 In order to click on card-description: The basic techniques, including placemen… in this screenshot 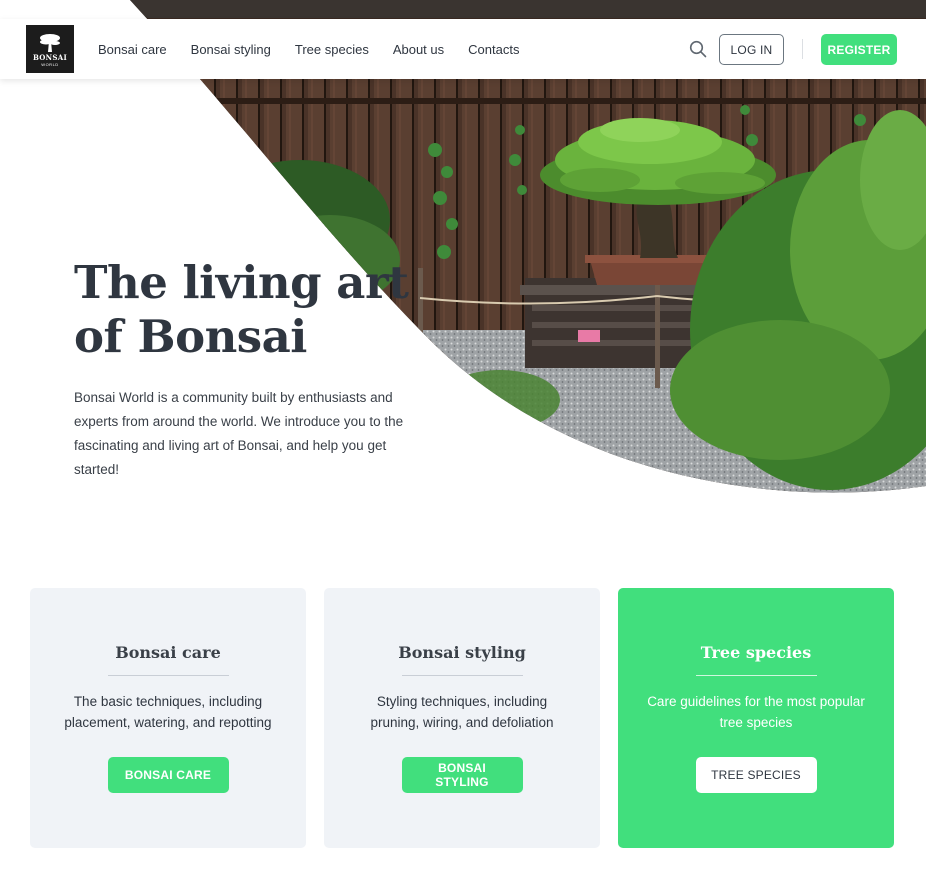, I will do `click(168, 712)`.